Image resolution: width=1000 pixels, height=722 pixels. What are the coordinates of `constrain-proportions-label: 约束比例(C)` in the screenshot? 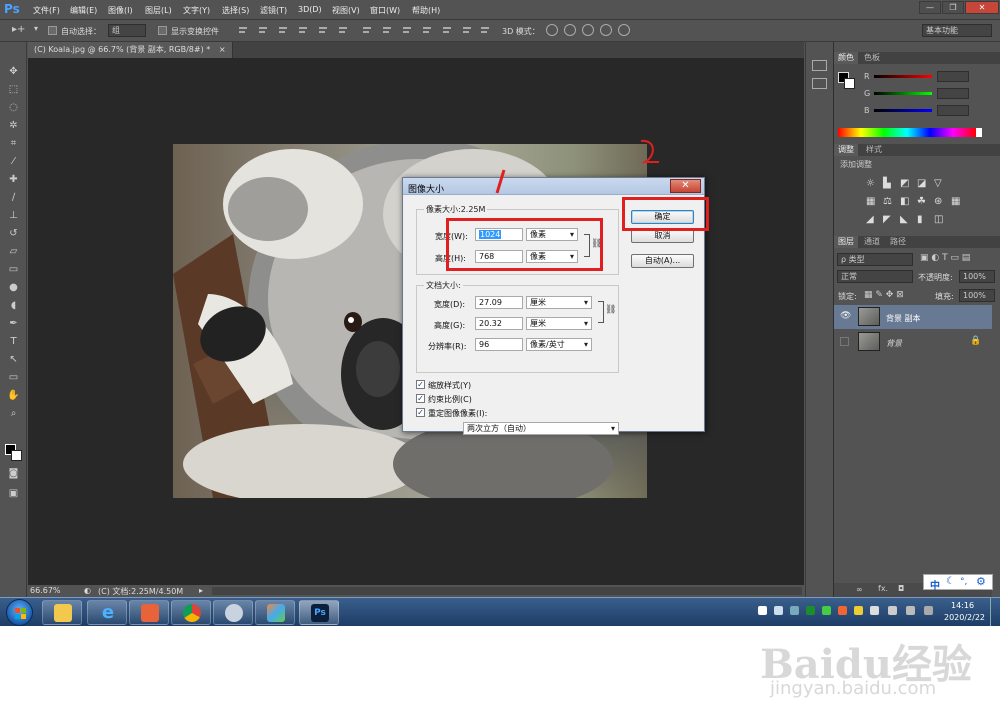 It's located at (450, 399).